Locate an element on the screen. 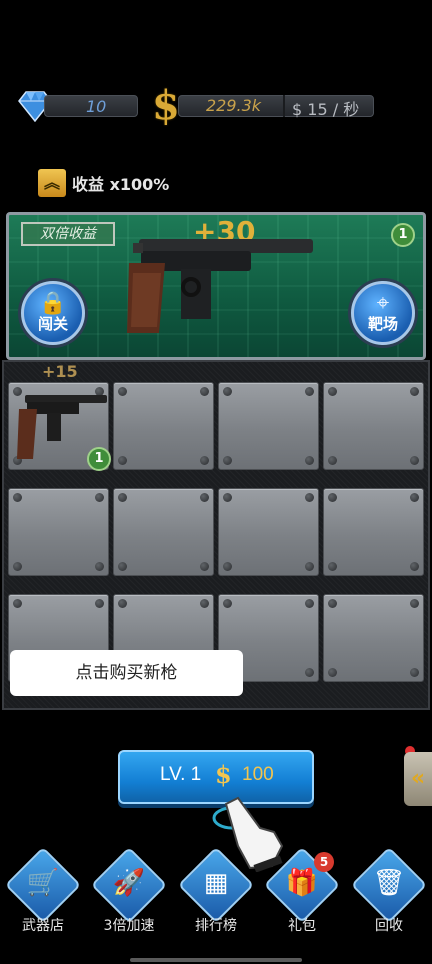 The height and width of the screenshot is (964, 432). range-button: ⌖ 靶场 is located at coordinates (383, 313).